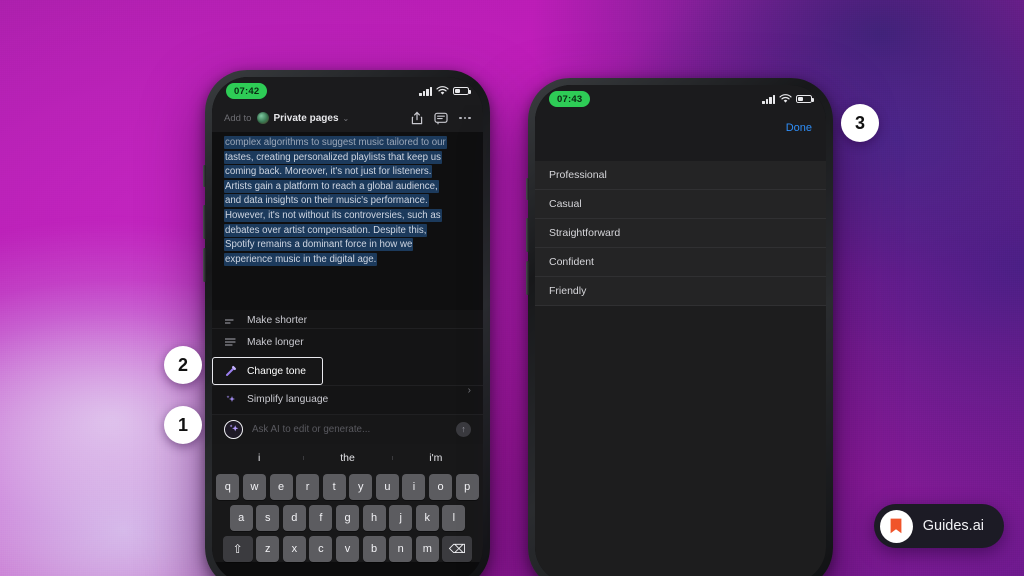 The height and width of the screenshot is (576, 1024). Describe the element at coordinates (427, 517) in the screenshot. I see `key-k: k` at that location.